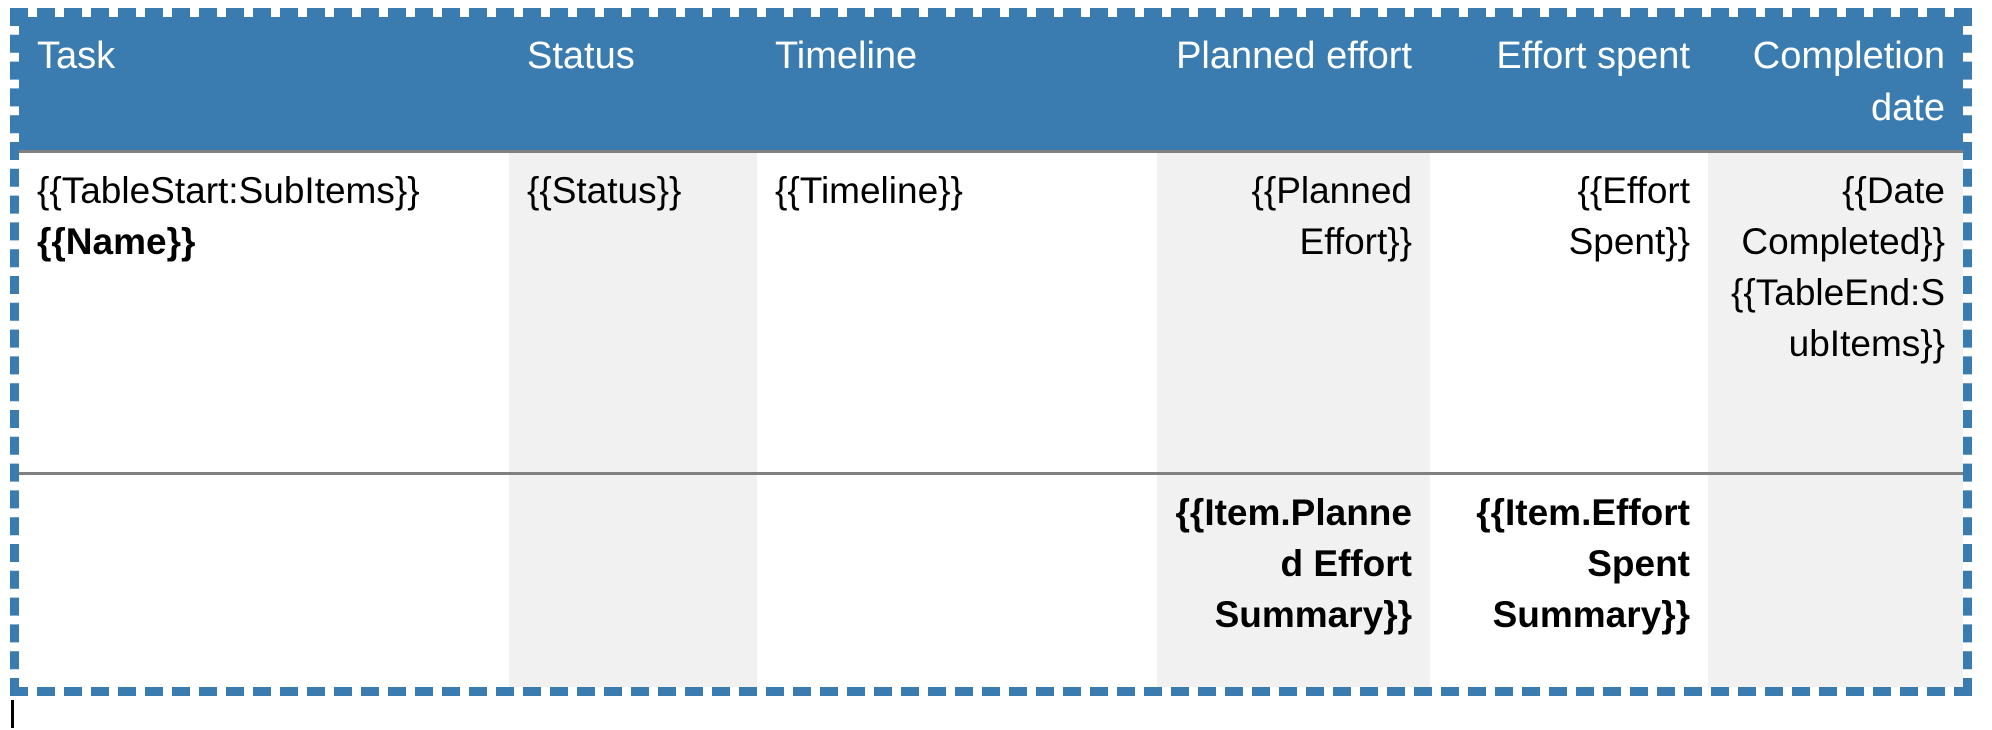 The image size is (1992, 730). I want to click on cell-text-line: {{Planned Effort}}, so click(1331, 216).